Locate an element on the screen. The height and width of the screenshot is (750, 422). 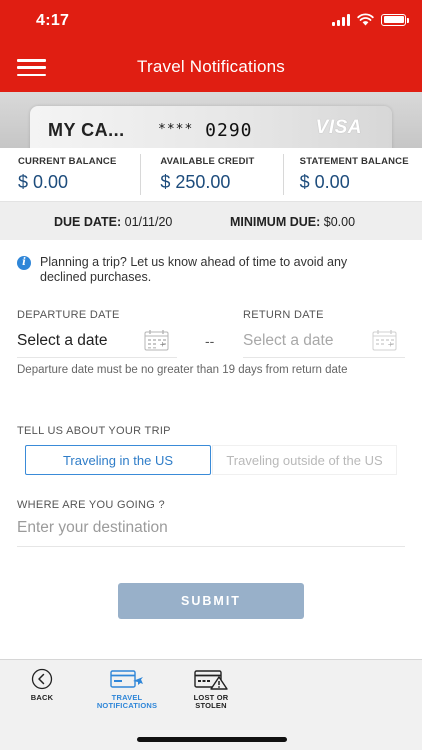
travel-card-icon is located at coordinates (126, 679).